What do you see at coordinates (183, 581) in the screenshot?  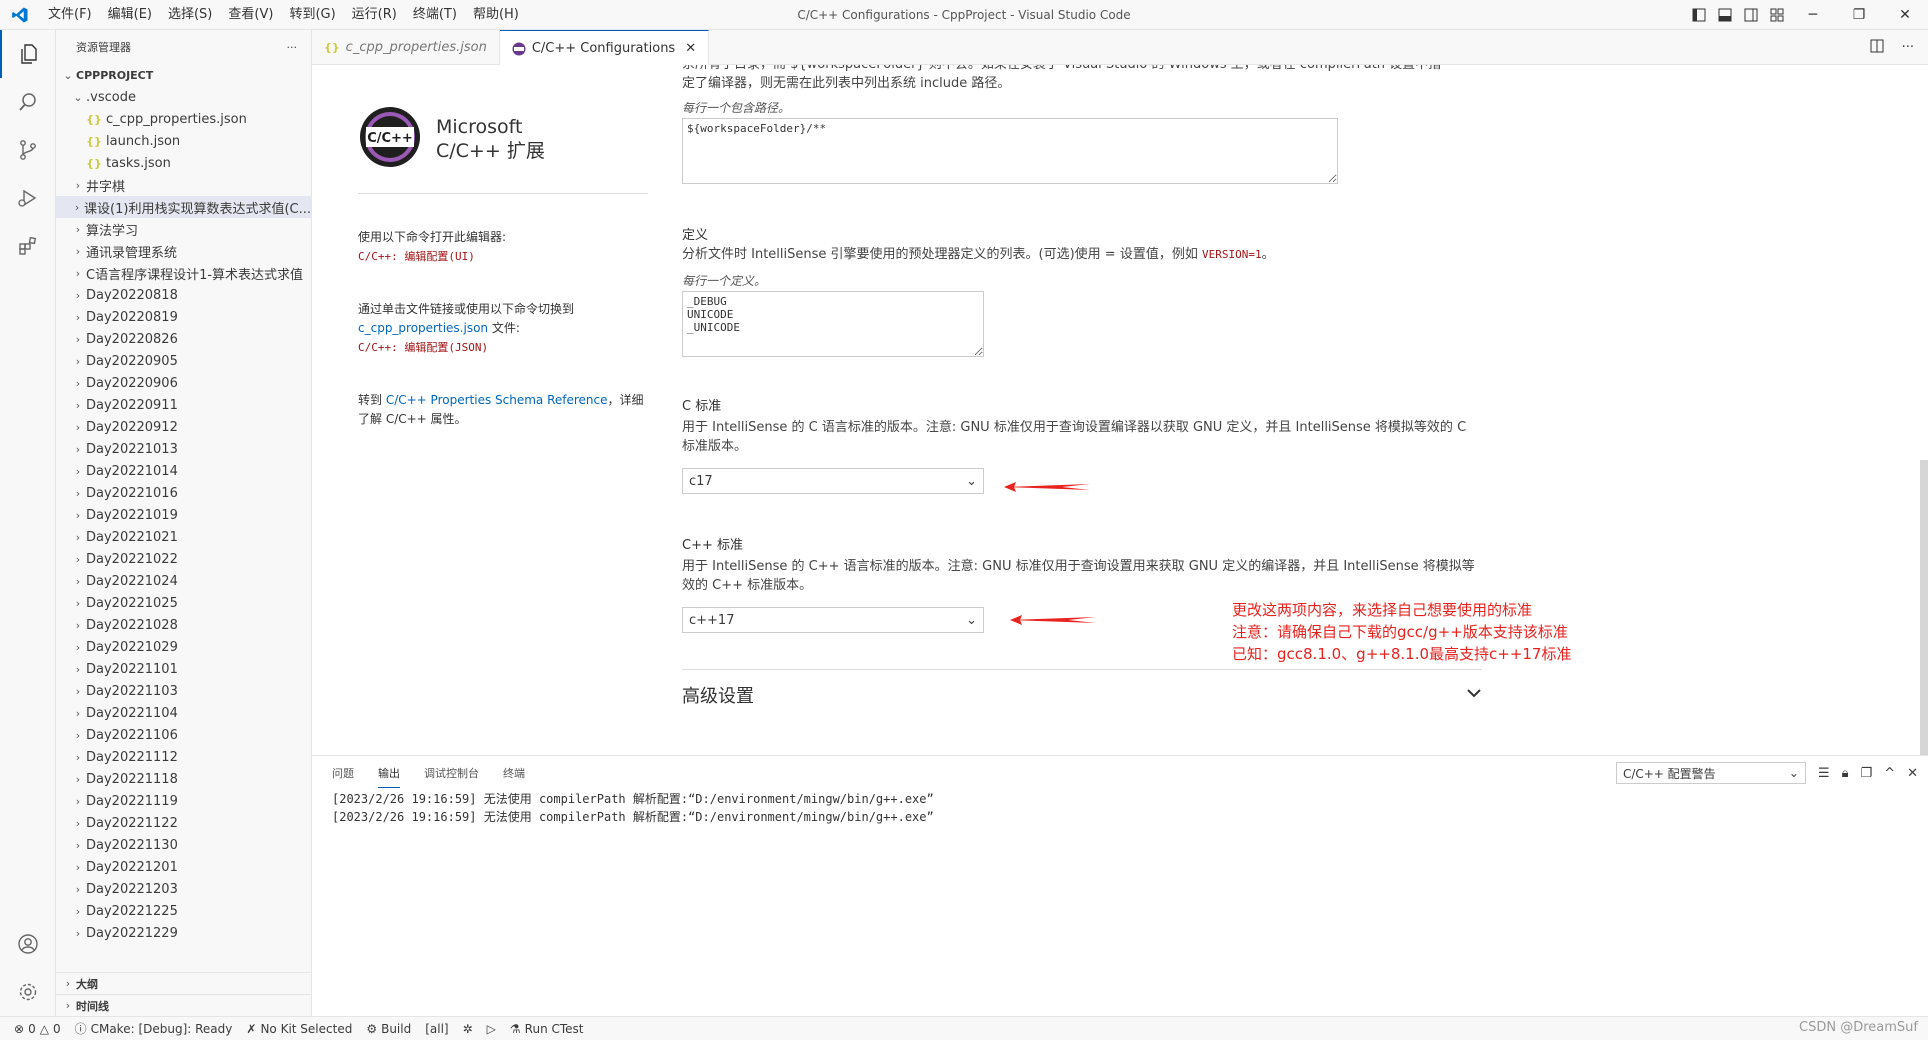 I see `tree-folder: › Day20221024` at bounding box center [183, 581].